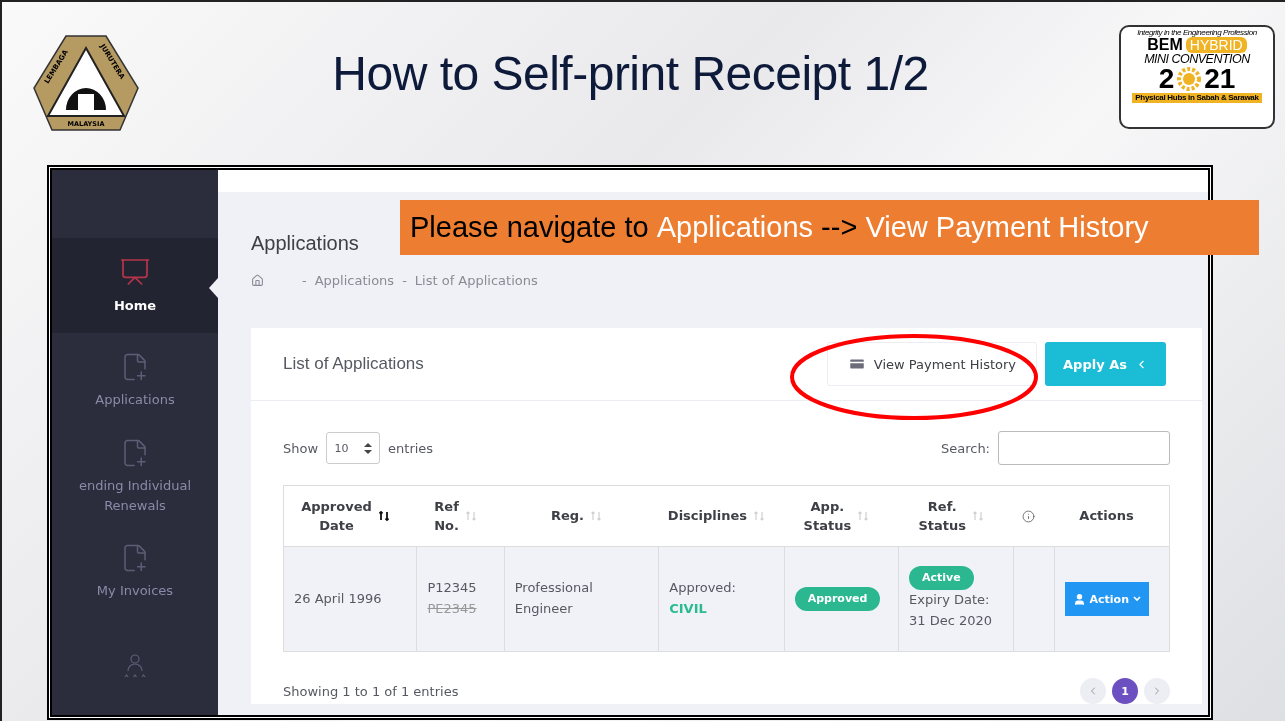 Image resolution: width=1285 pixels, height=721 pixels. I want to click on sidebar-item: Applications, so click(135, 381).